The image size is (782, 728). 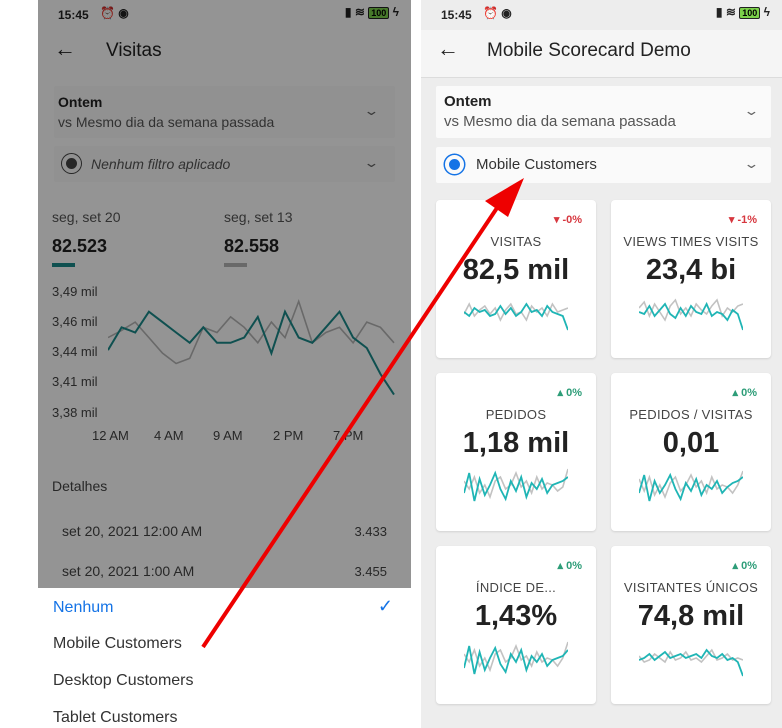 I want to click on signal-icon: ▮, so click(x=719, y=12).